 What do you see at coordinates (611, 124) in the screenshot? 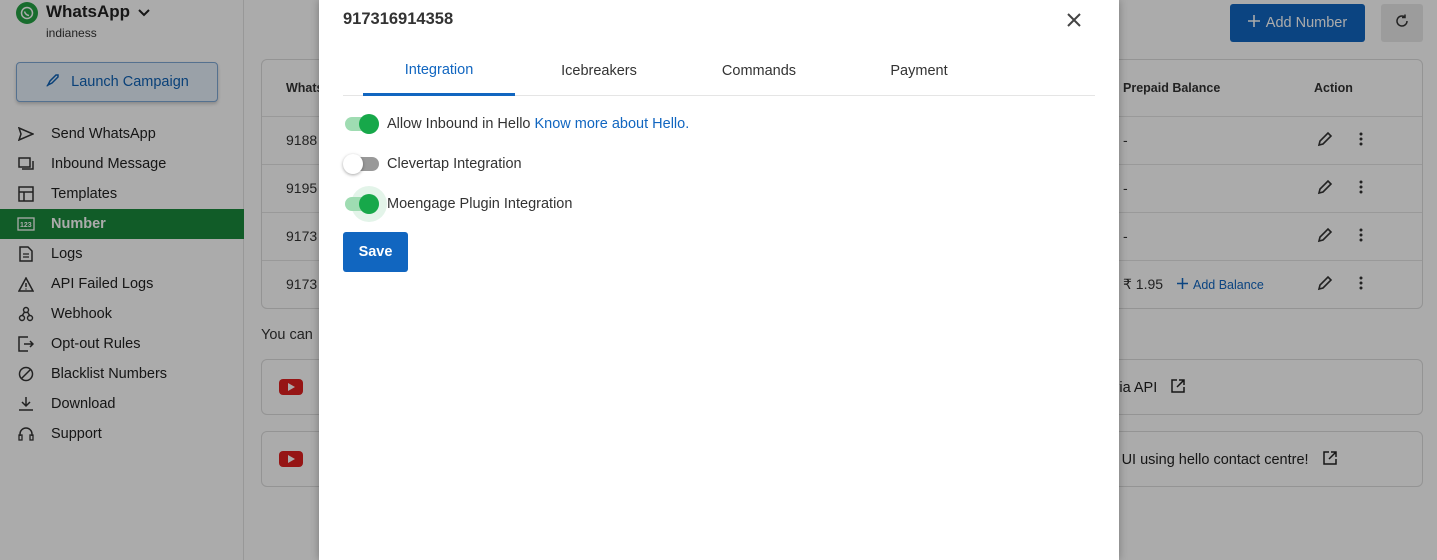
I see `know-more-link: Know more about Hello.` at bounding box center [611, 124].